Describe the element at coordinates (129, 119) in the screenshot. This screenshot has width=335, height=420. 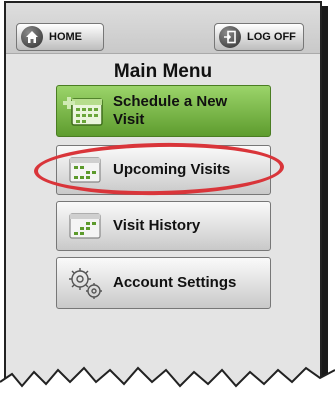
I see `schedule-label-line2: Visit` at that location.